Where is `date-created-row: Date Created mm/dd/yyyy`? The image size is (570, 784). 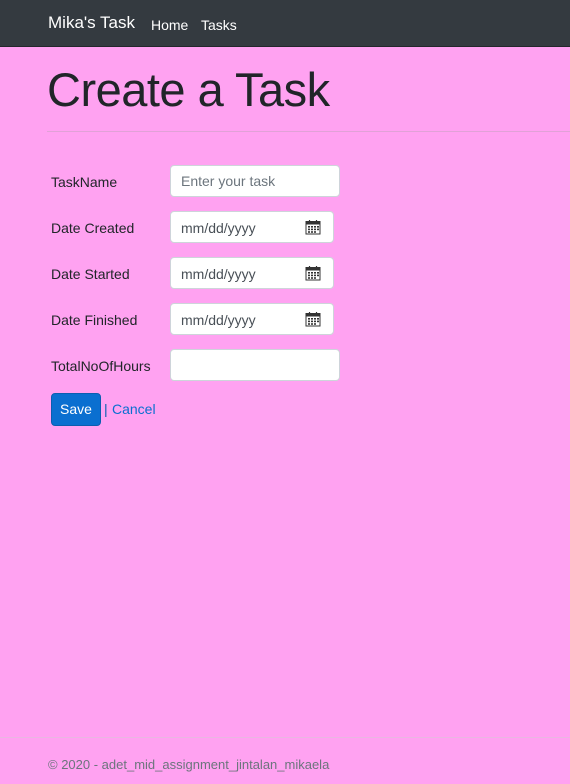
date-created-row: Date Created mm/dd/yyyy is located at coordinates (201, 227).